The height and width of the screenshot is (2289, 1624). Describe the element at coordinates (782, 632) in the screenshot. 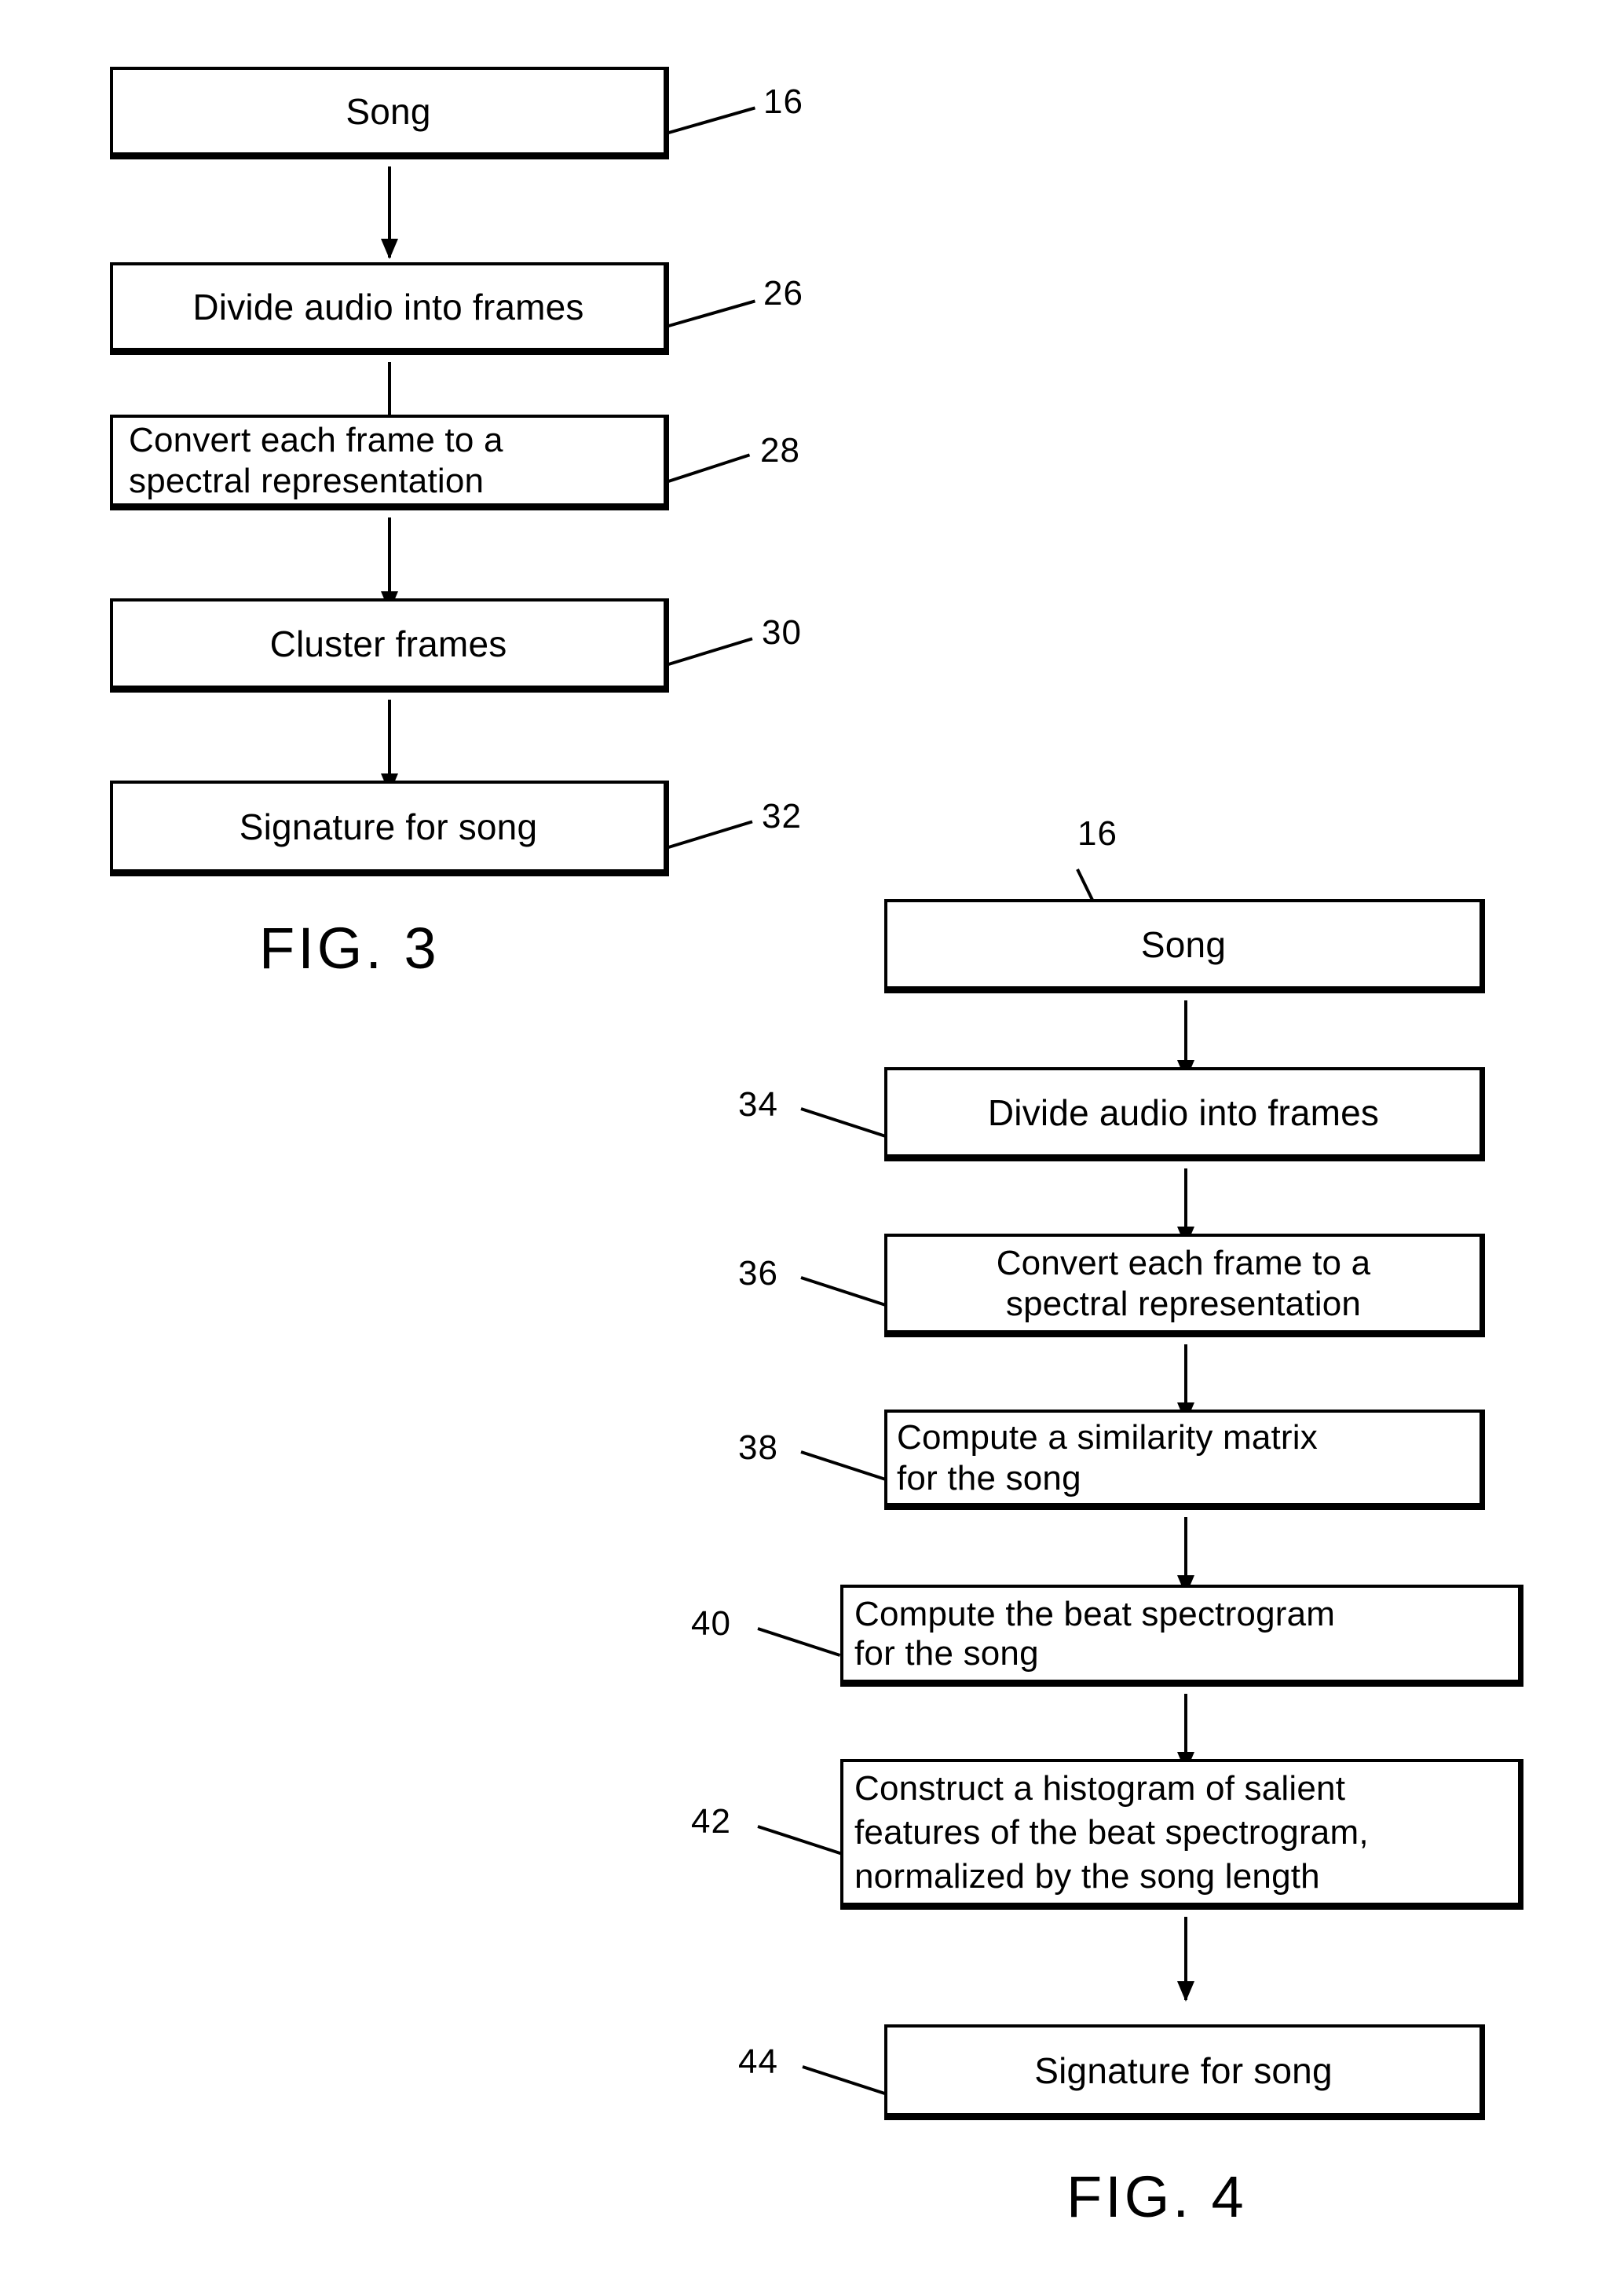

I see `fig3-refnum-30: 30` at that location.